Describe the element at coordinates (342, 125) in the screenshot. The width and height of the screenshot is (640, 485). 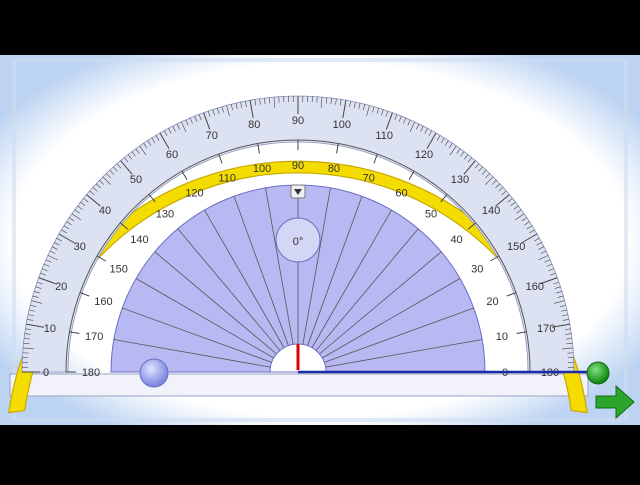
I see `outer-scale-label: 100` at that location.